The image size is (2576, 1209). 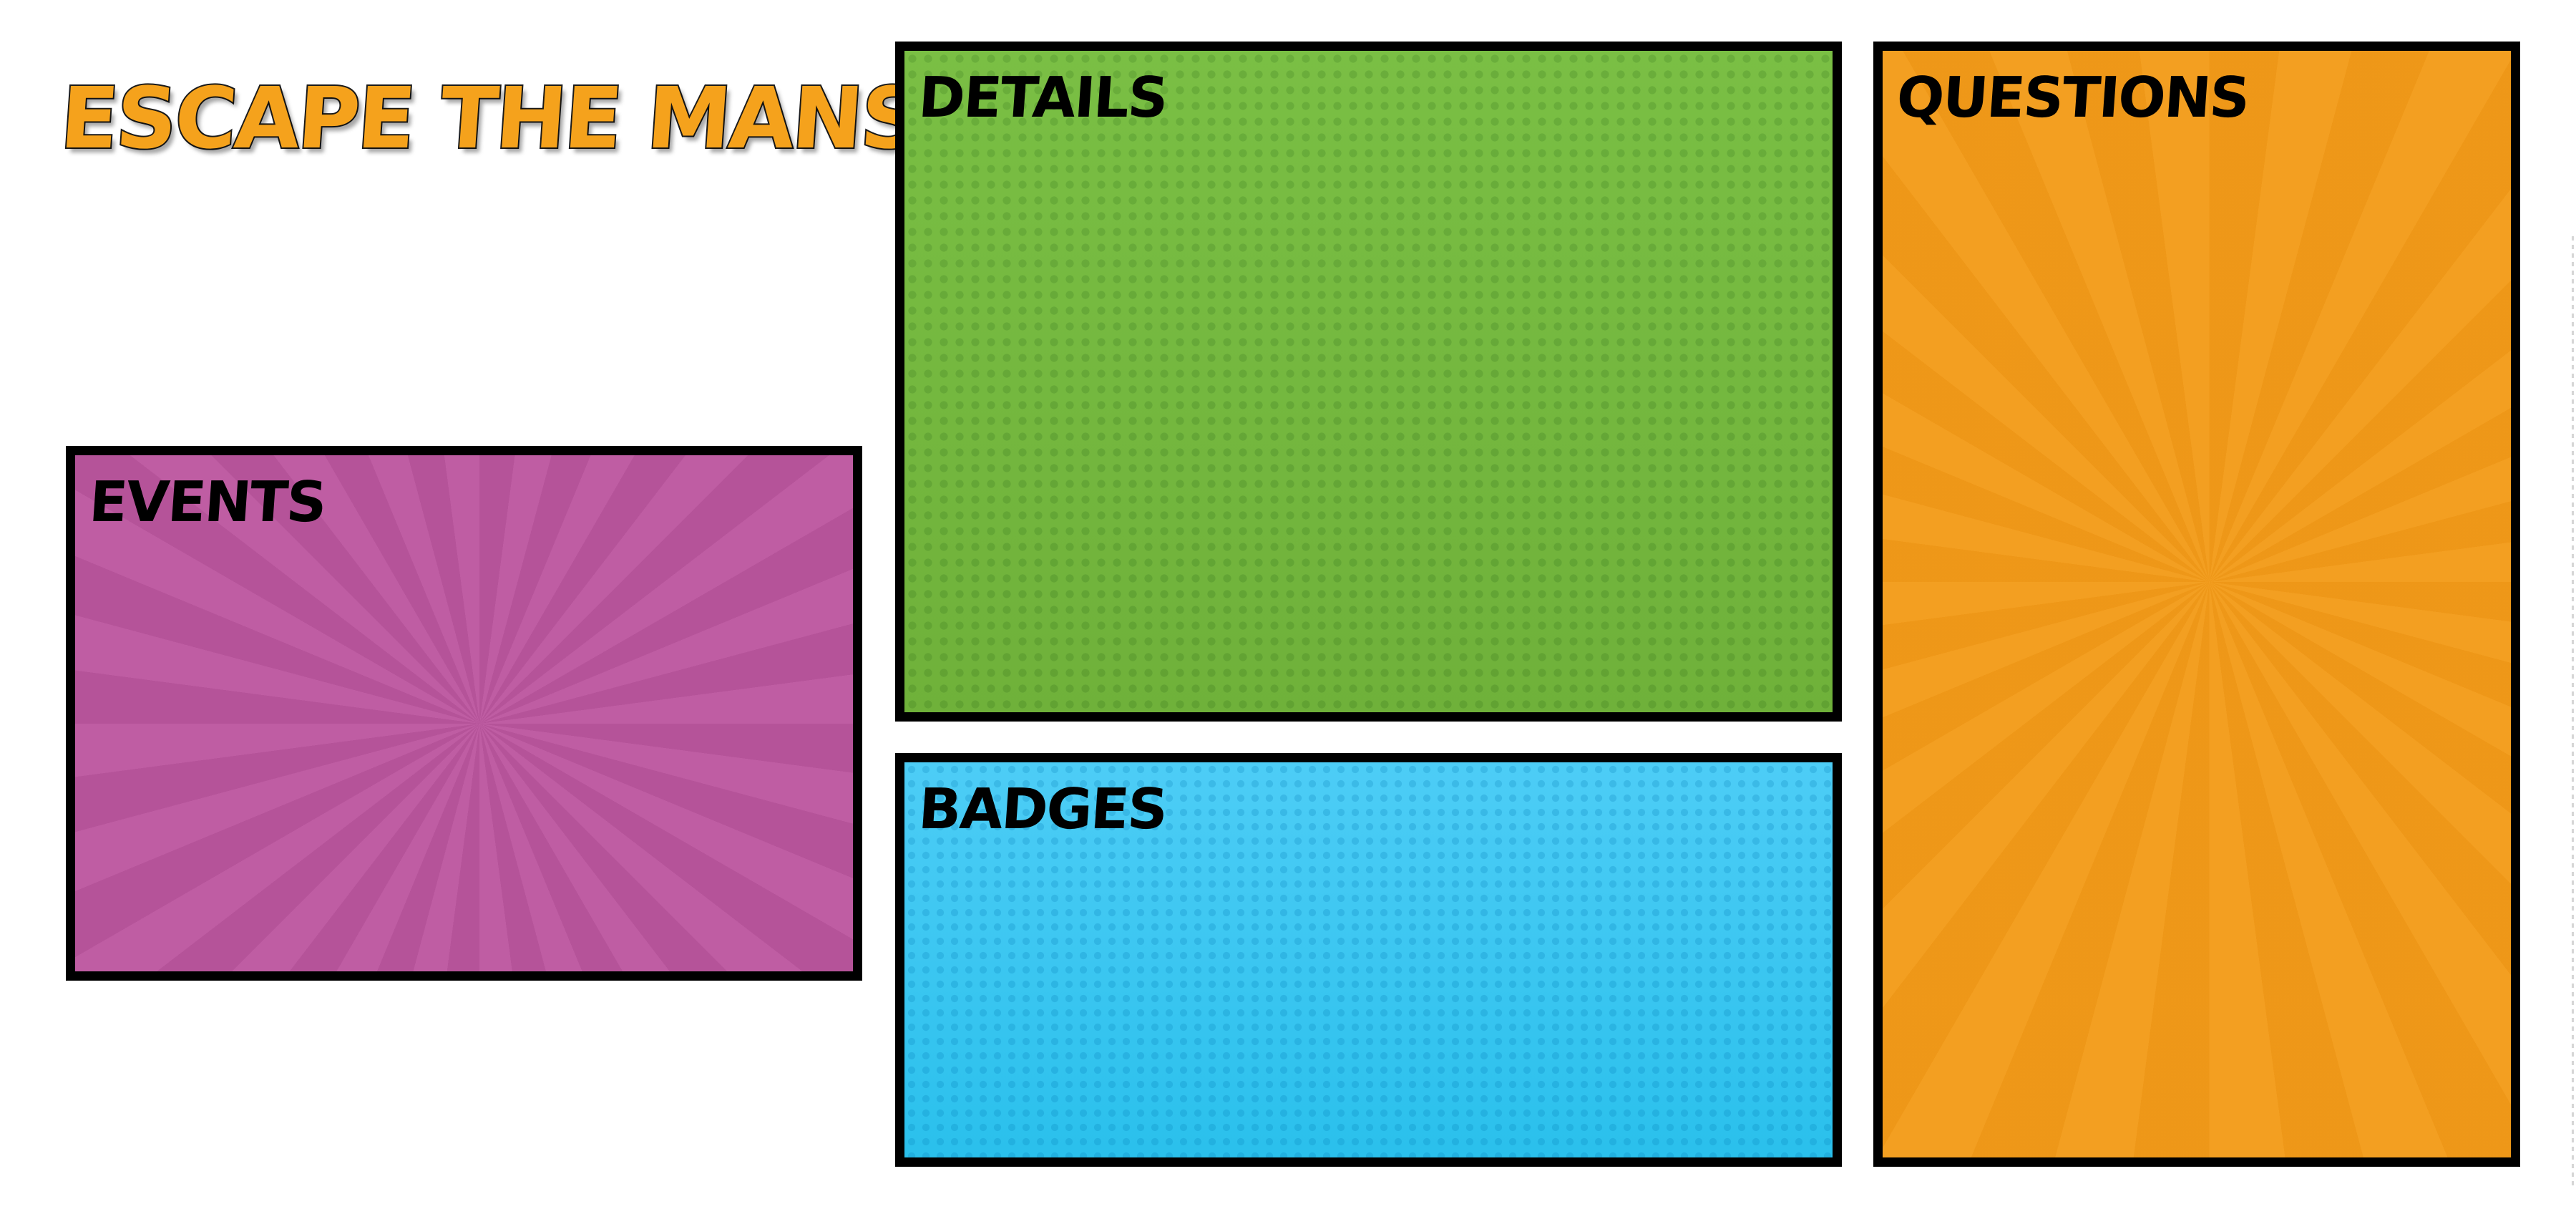 I want to click on events-panel-label: EVENTS, so click(x=208, y=502).